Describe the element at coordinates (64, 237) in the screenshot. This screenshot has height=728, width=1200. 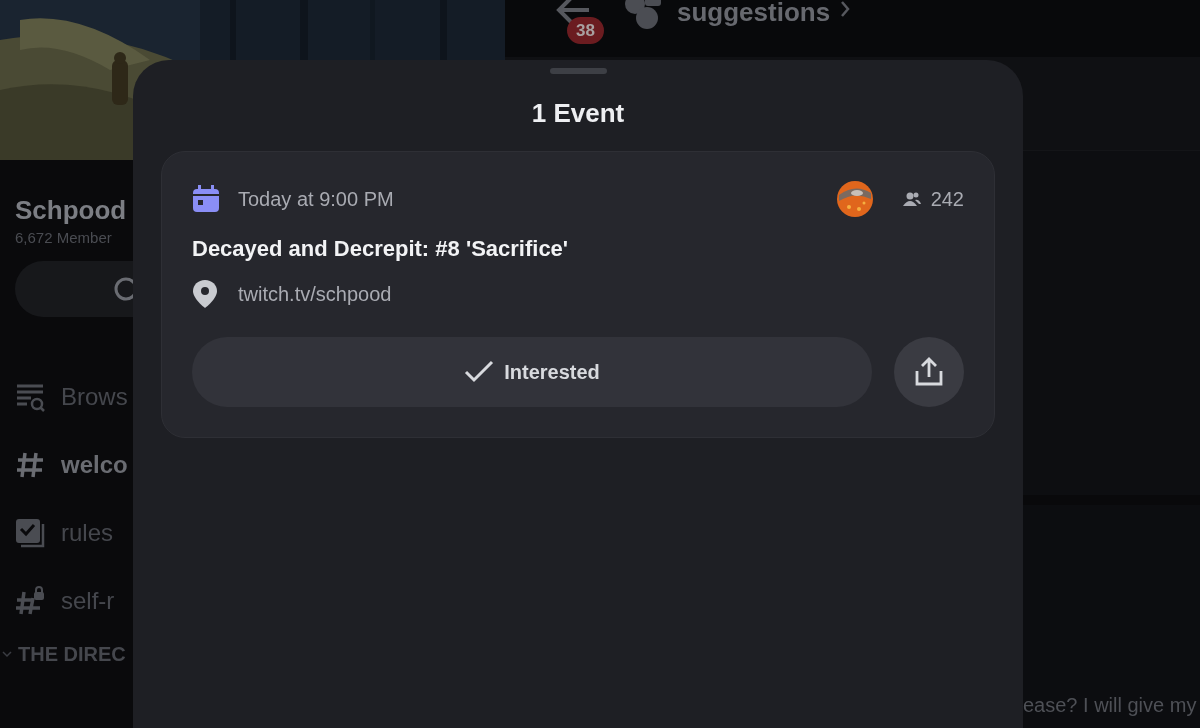
I see `member-count: 6,672 Member` at that location.